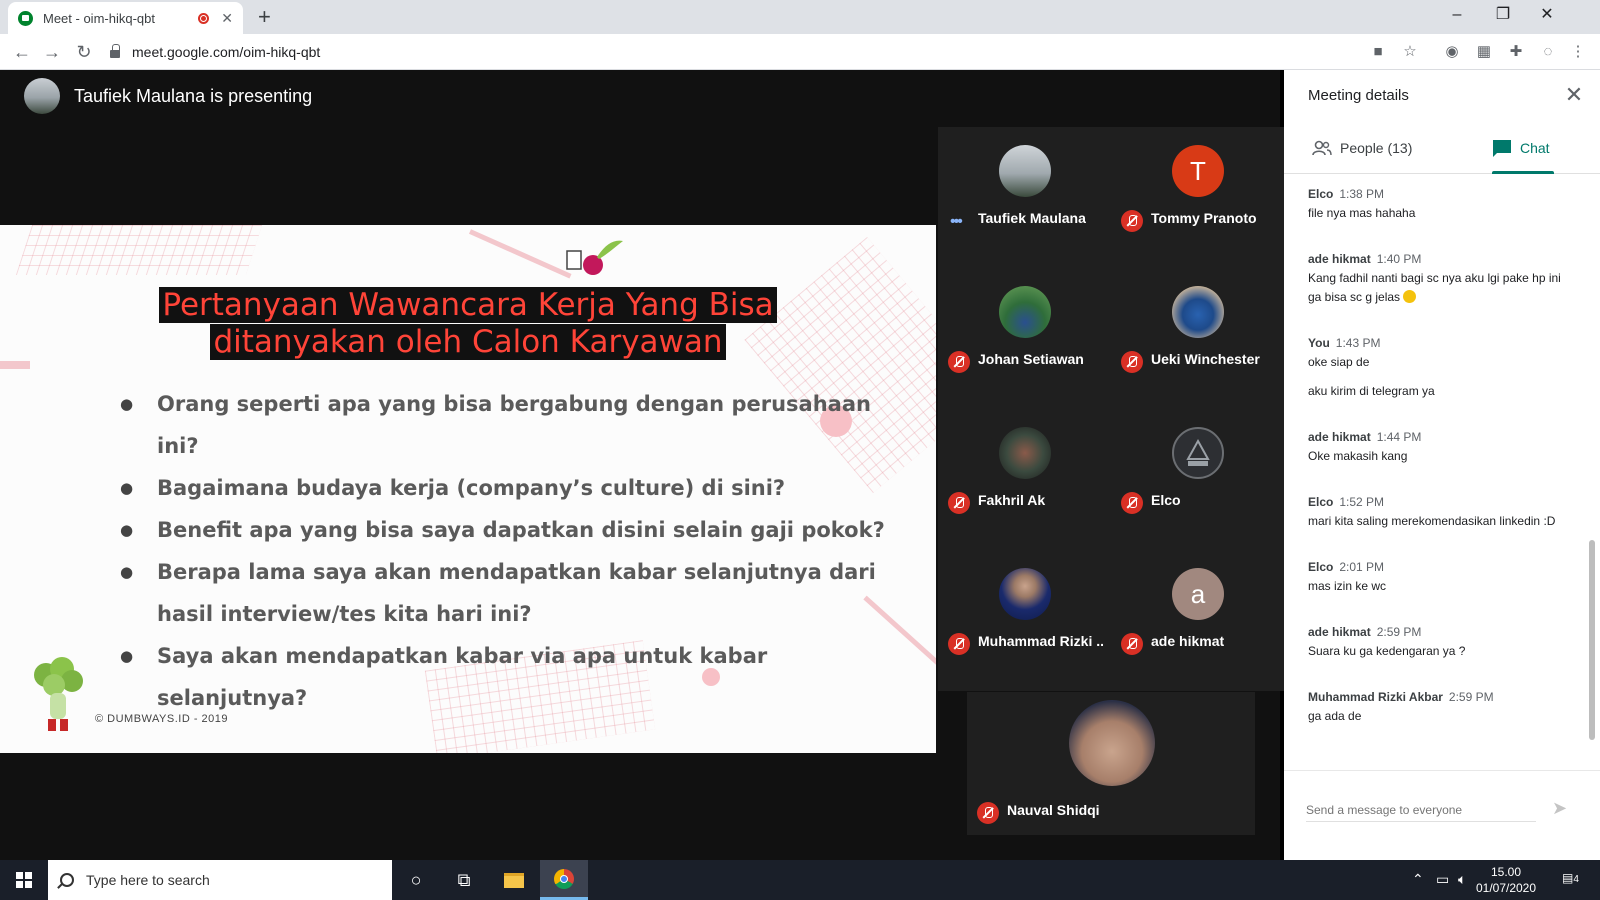 Image resolution: width=1600 pixels, height=900 pixels. What do you see at coordinates (99, 18) in the screenshot?
I see `tab-title: Meet - oim-hikq-qbt` at bounding box center [99, 18].